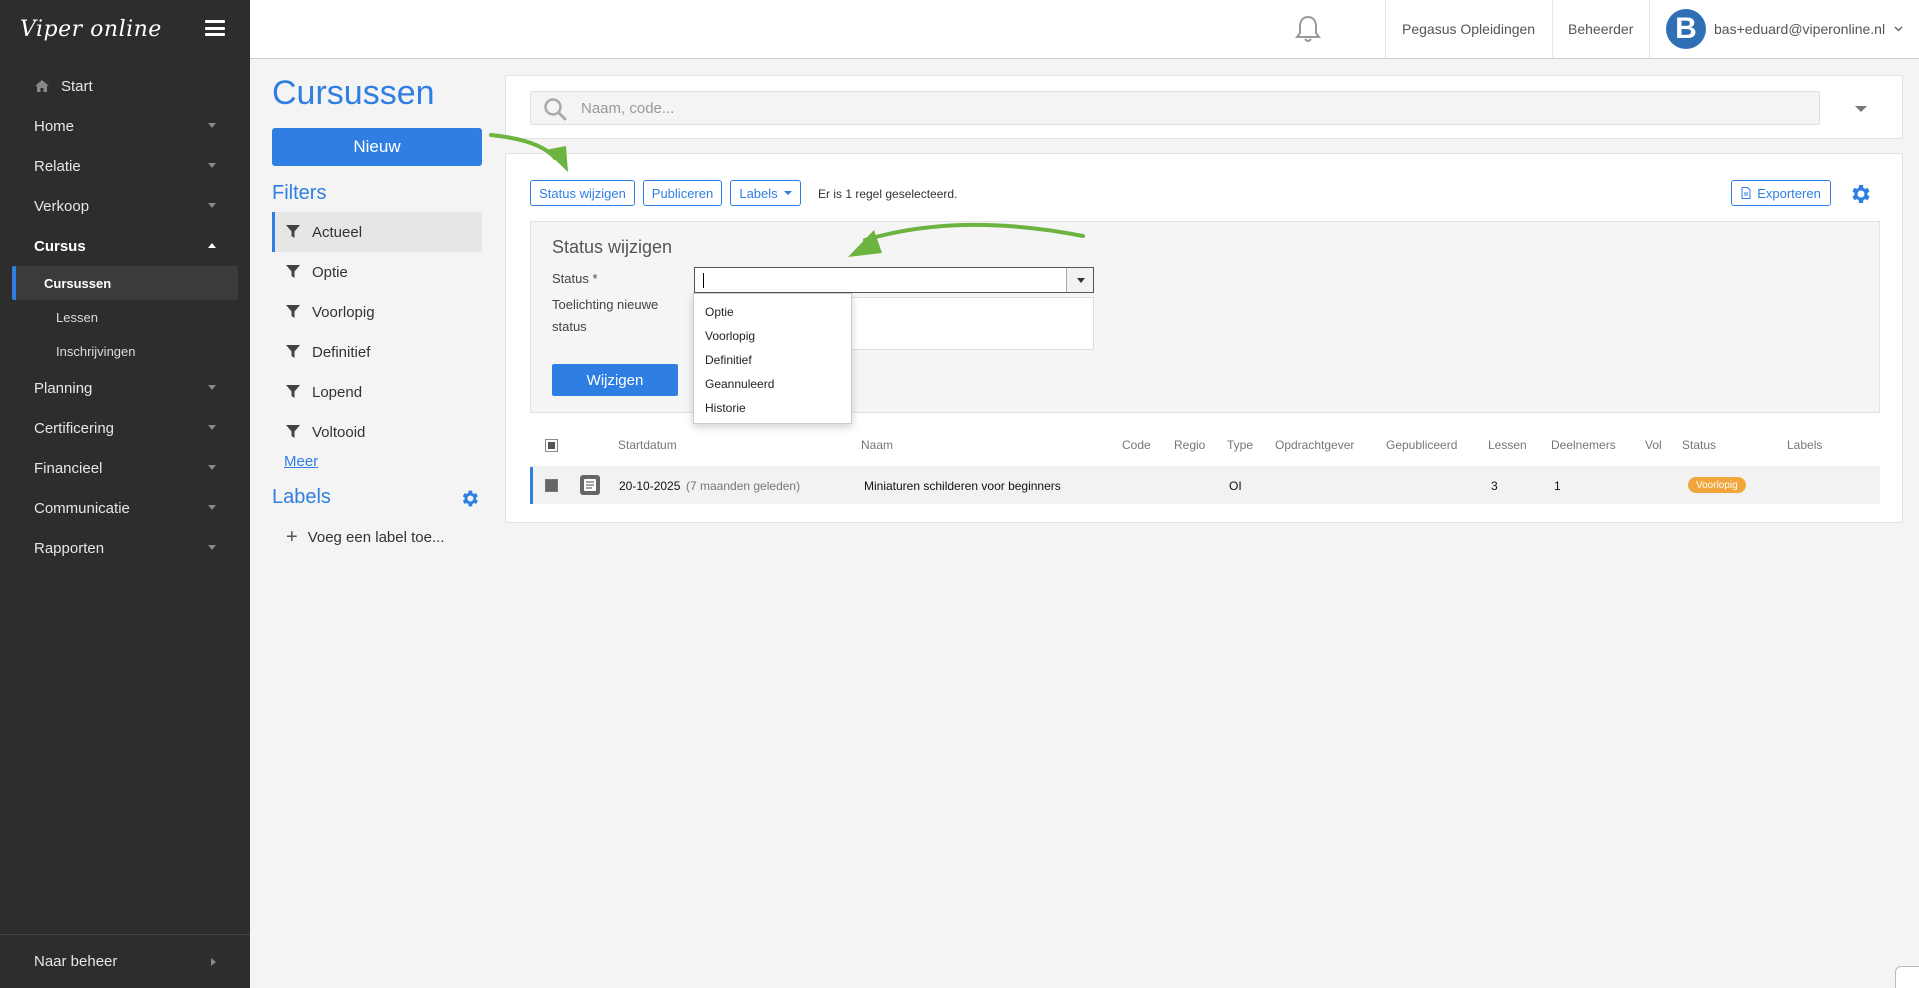  I want to click on status-option-geannuleerd: Geannuleerd, so click(772, 384).